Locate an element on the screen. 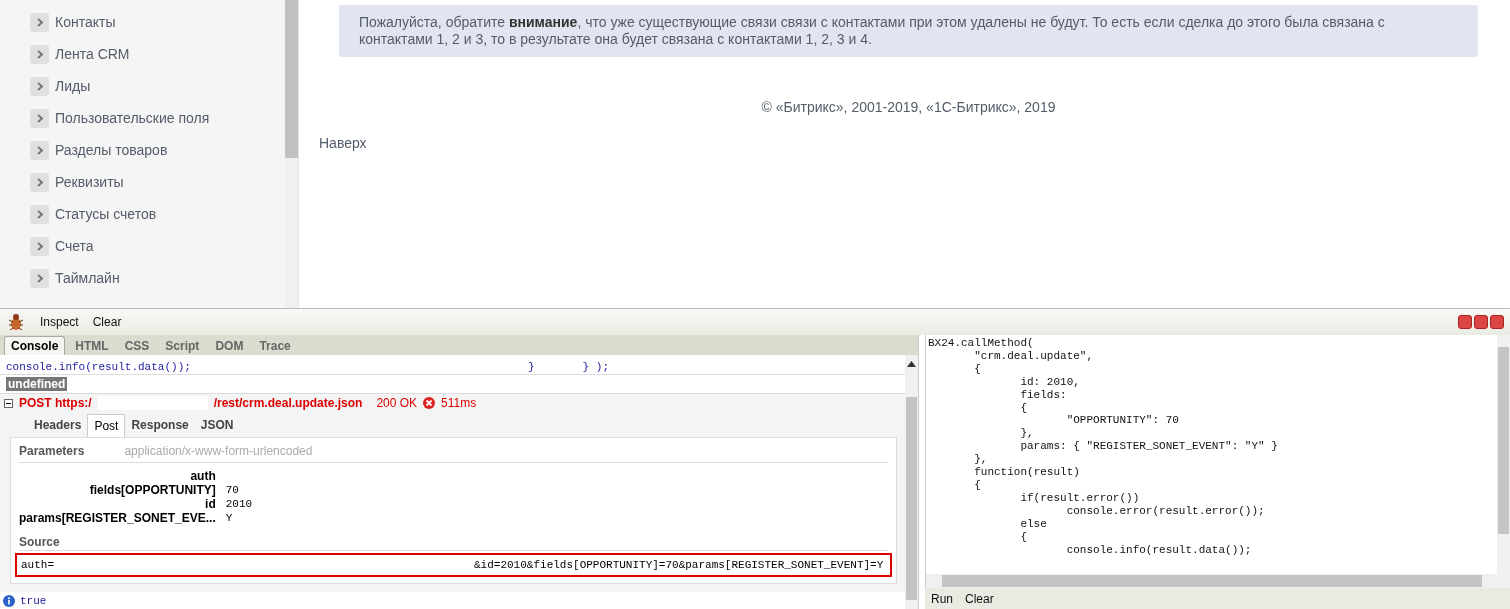 This screenshot has height=609, width=1510. notice-text: Пожалуйста, обратите внимание, что уже существующие связи связи с контактами при этом удалены не будут. То есть если сделка до этого была связана с контактами 1, 2 и 3, то в результате она будет связана с контактами 1, 2, 3 и 4. is located at coordinates (908, 31).